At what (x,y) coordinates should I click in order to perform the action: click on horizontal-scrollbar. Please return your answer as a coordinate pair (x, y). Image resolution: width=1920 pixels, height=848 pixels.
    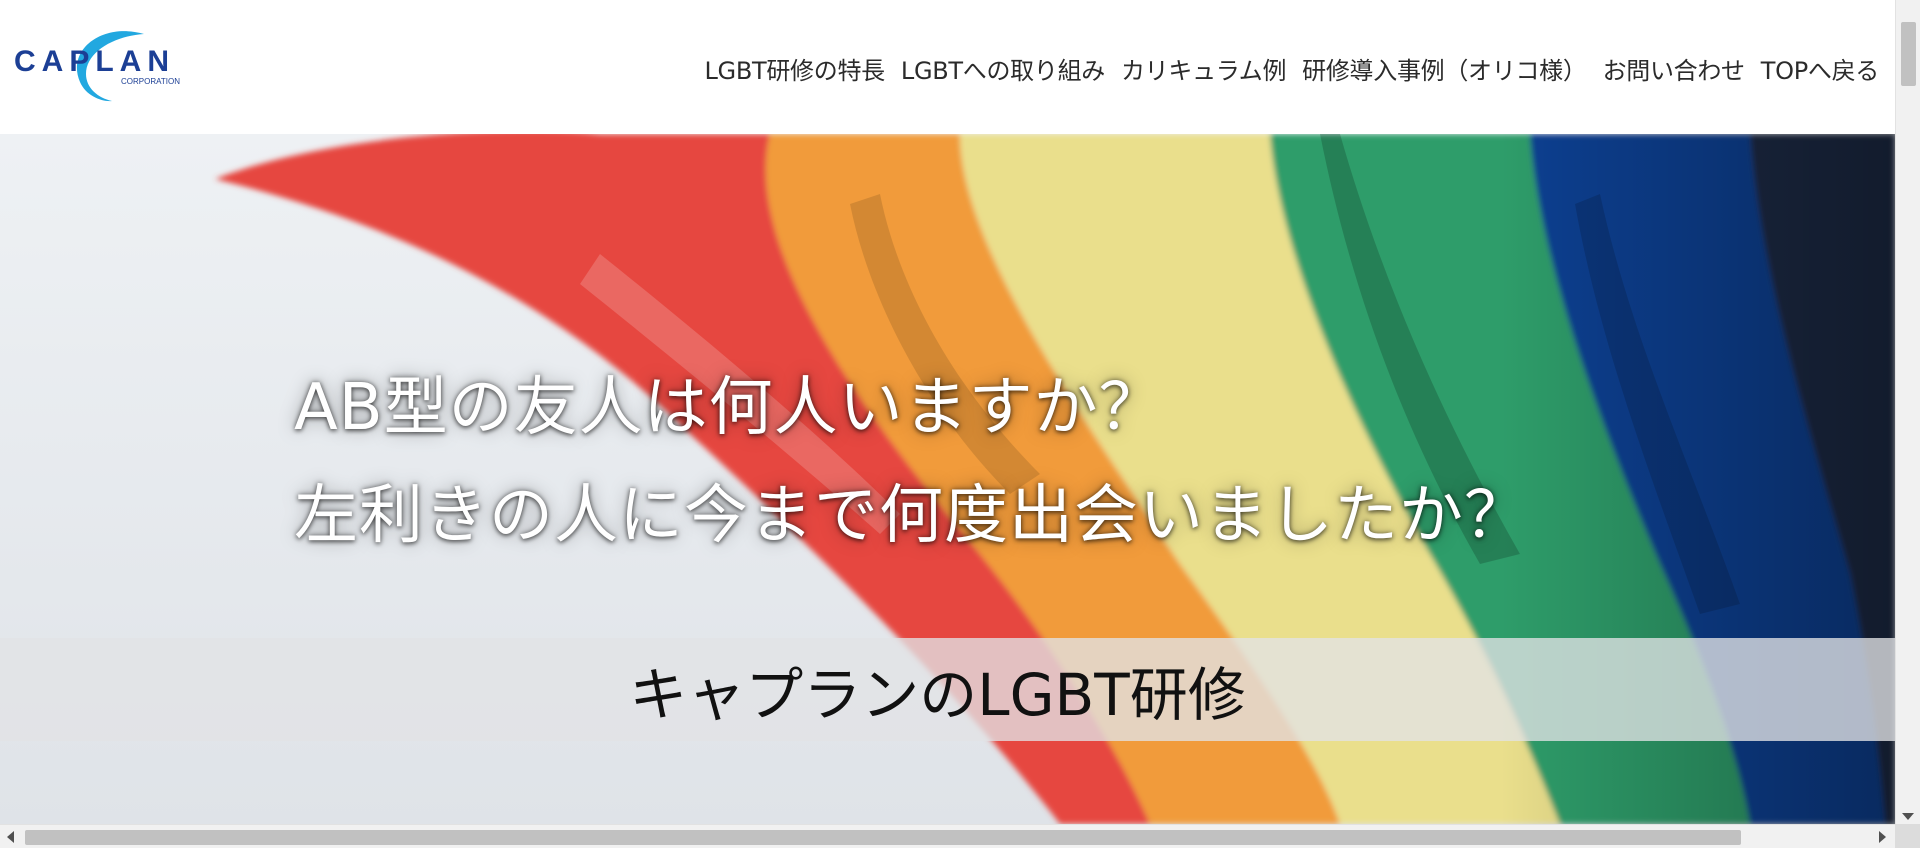
    Looking at the image, I should click on (947, 836).